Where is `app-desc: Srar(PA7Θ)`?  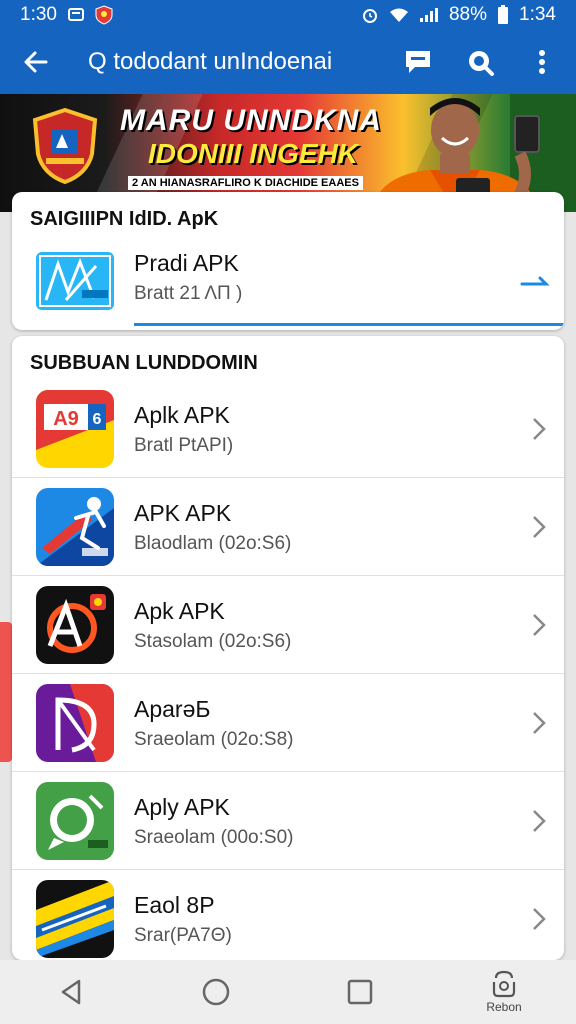
app-desc: Srar(PA7Θ) is located at coordinates (183, 935).